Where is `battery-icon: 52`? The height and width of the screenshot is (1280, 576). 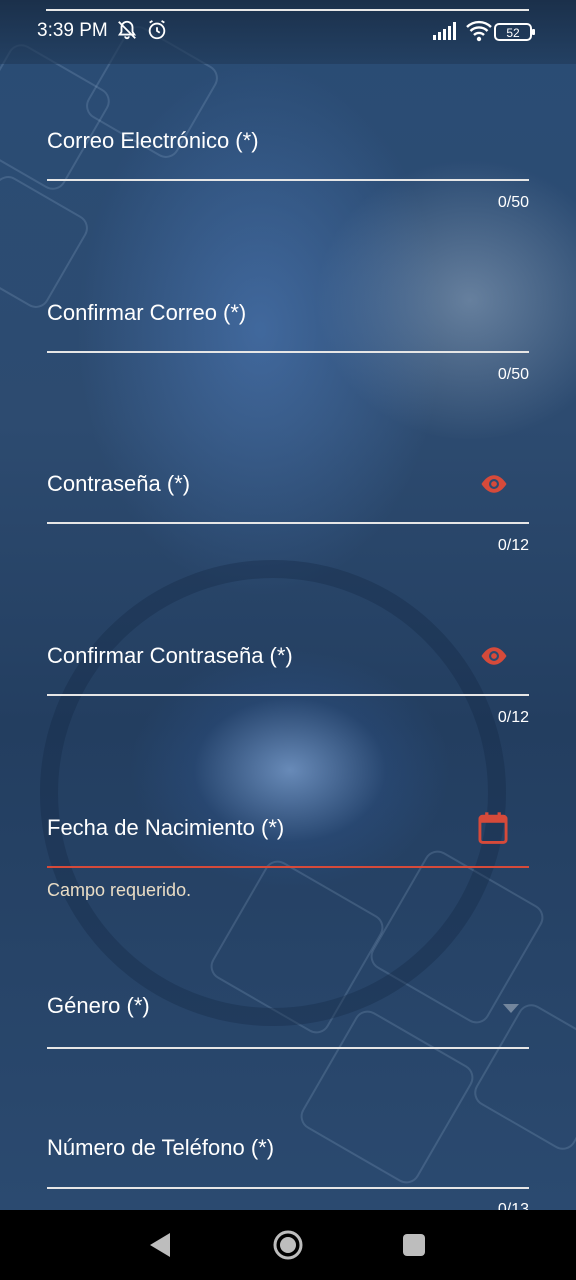
battery-icon: 52 is located at coordinates (515, 34).